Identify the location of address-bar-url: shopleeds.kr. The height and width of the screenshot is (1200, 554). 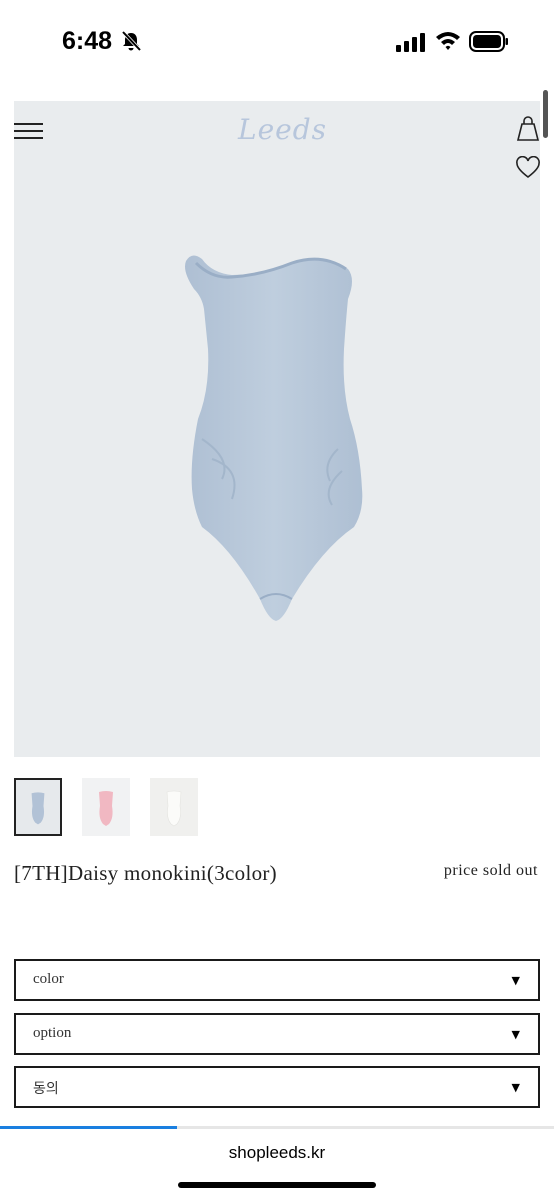
(277, 1153).